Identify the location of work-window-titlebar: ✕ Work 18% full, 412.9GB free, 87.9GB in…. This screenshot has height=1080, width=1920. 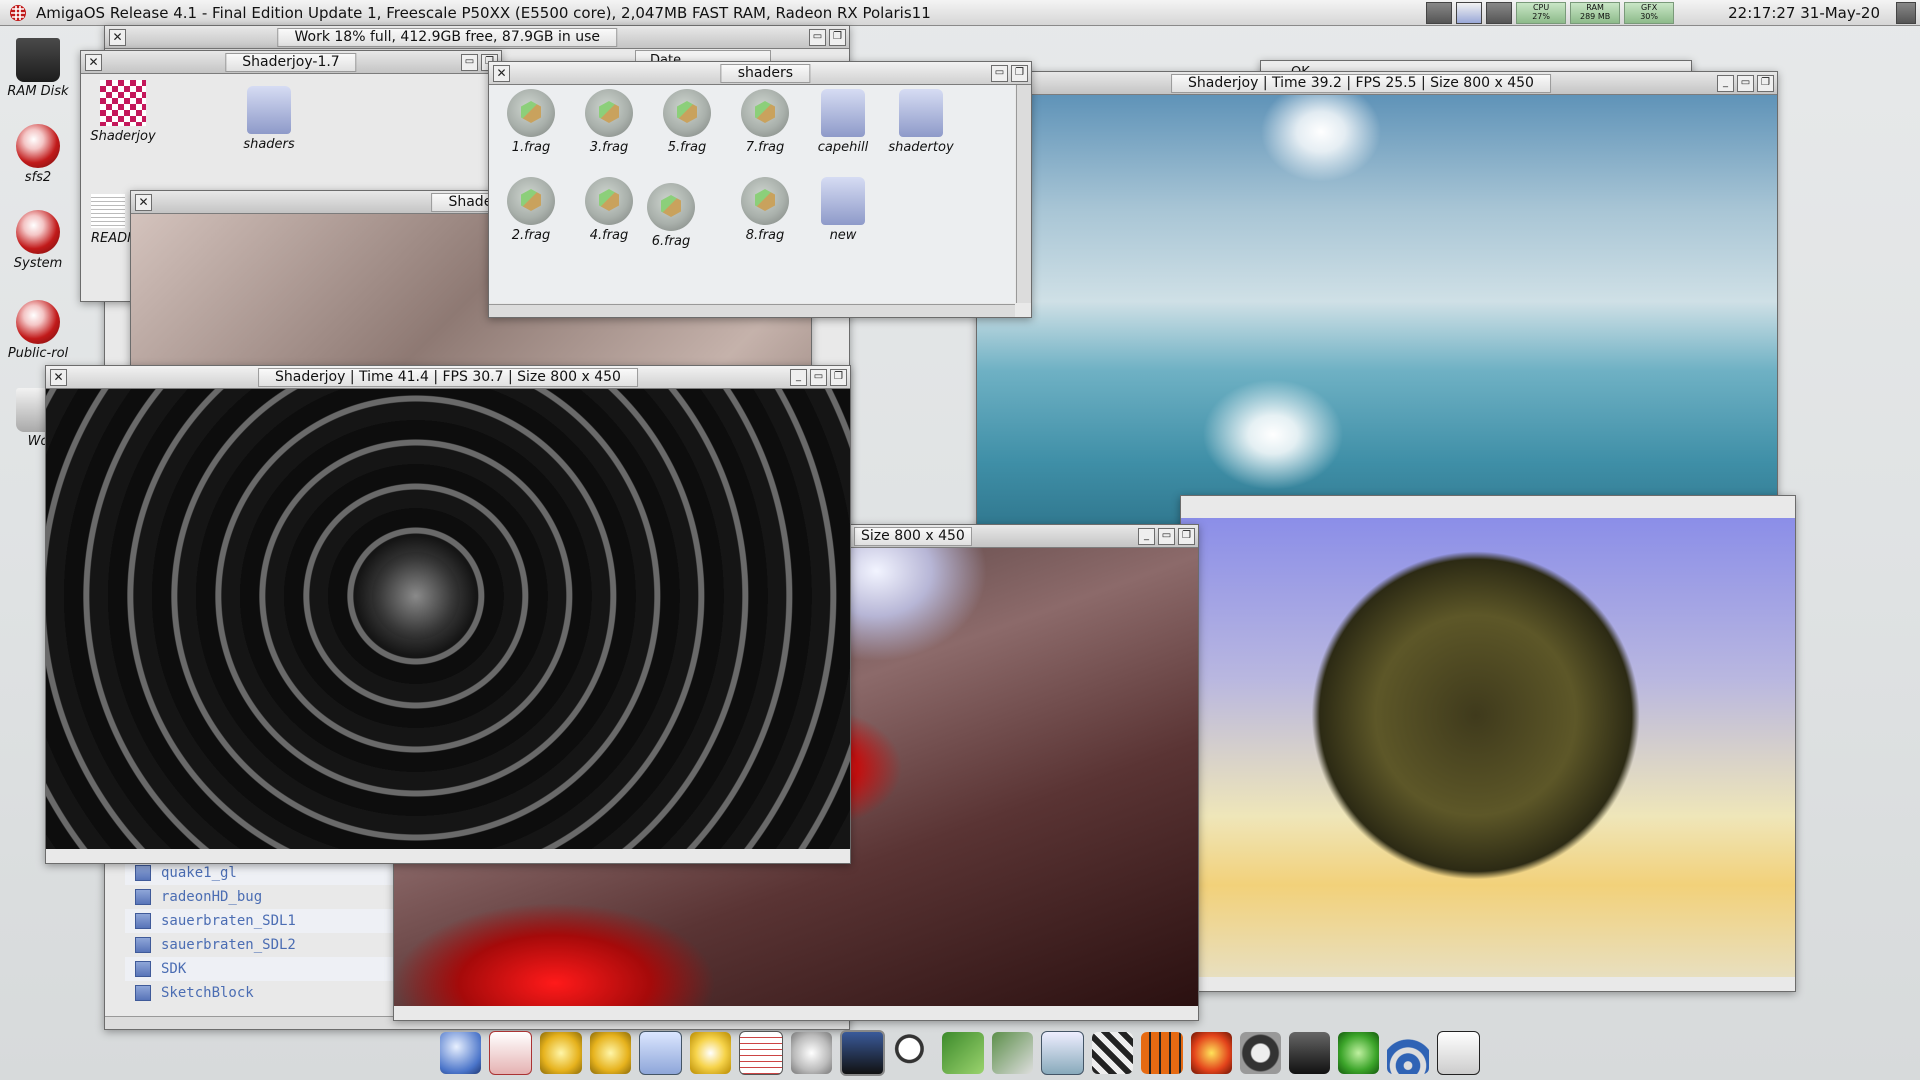
(477, 37).